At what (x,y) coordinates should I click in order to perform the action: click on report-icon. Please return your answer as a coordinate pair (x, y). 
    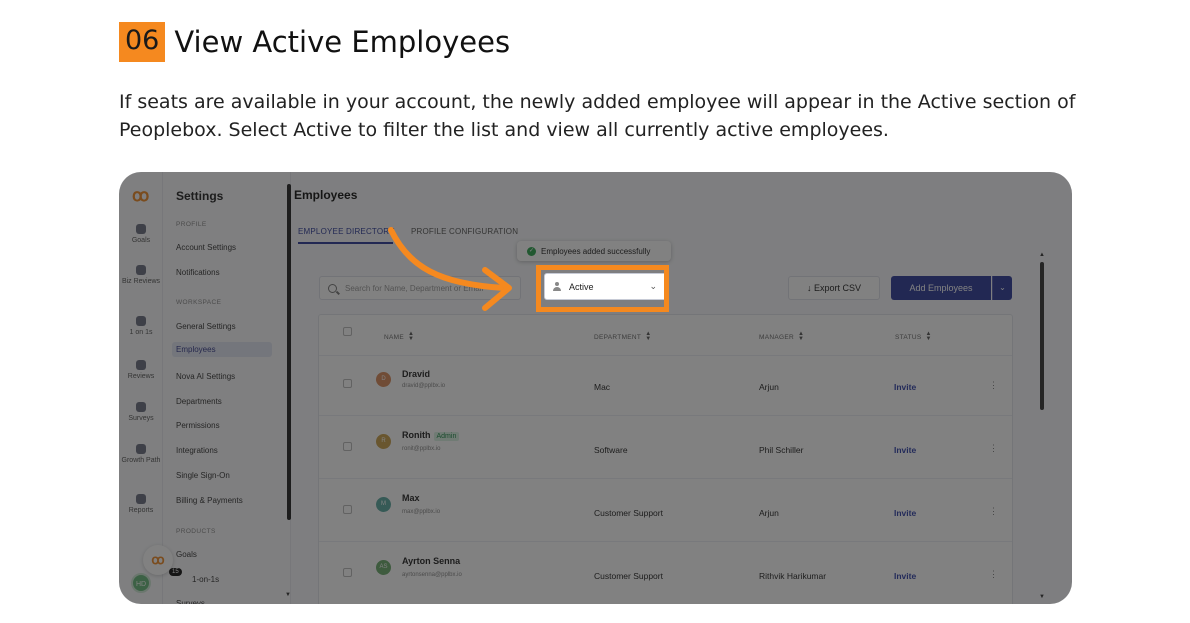
    Looking at the image, I should click on (141, 499).